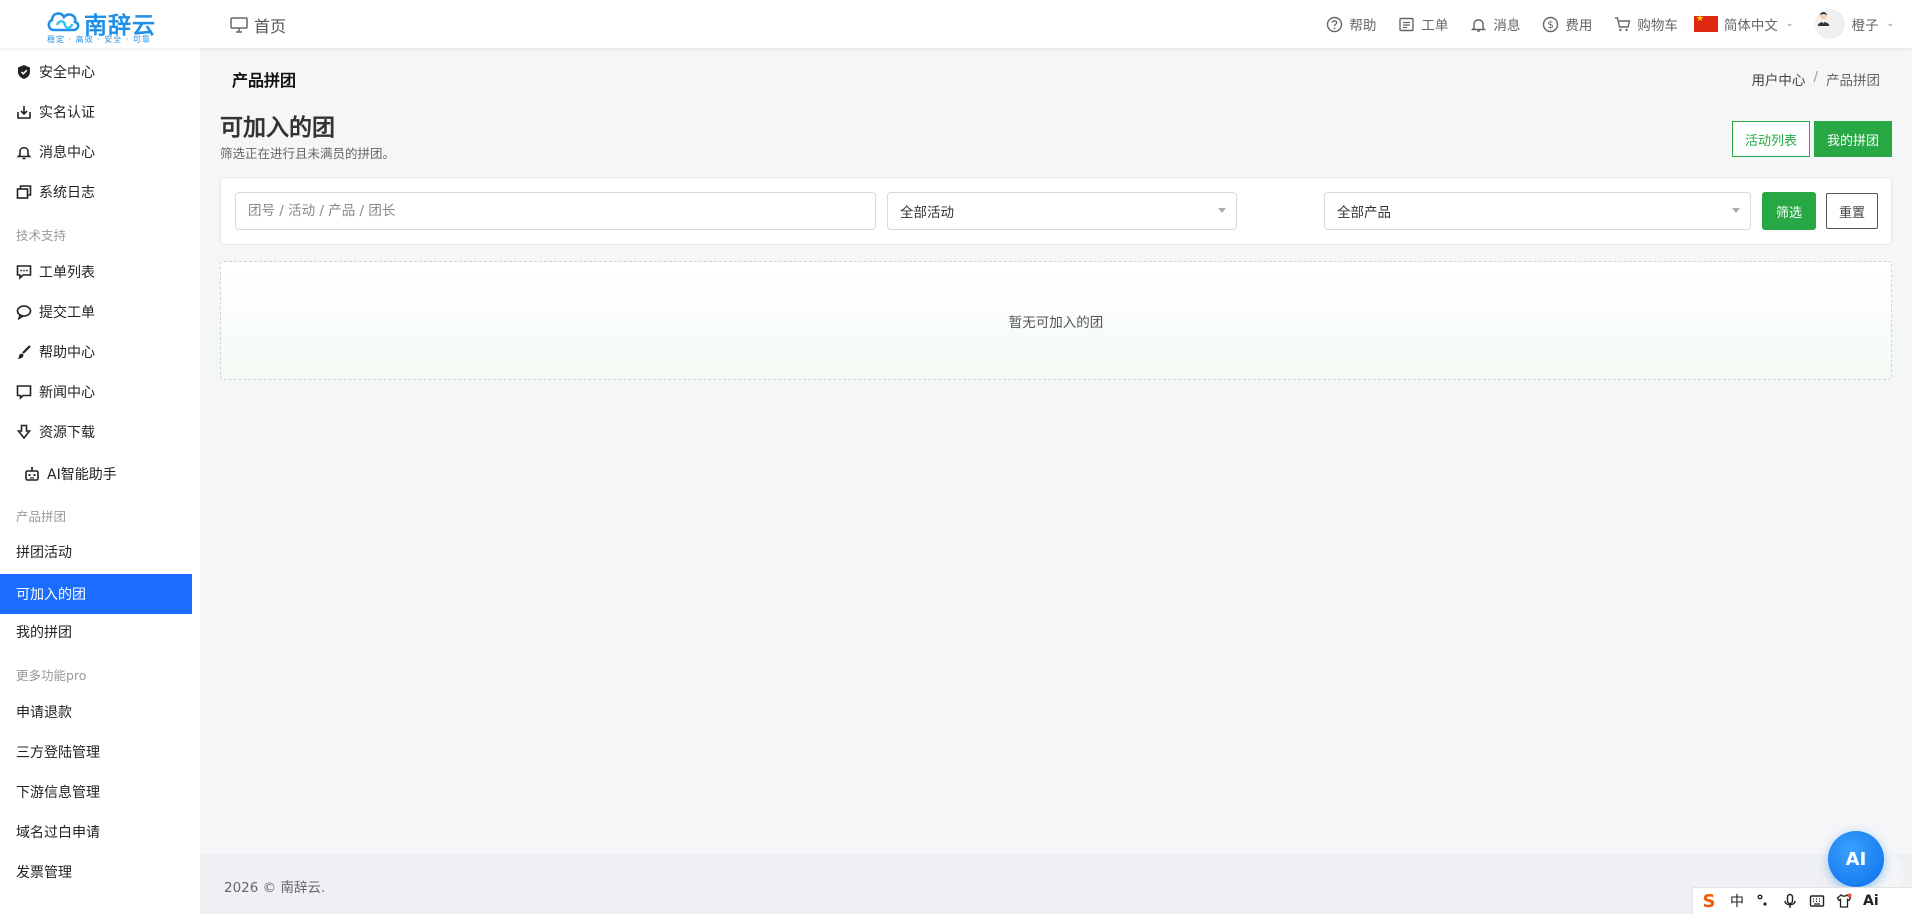 This screenshot has height=914, width=1912. I want to click on sidebar-item-security: 安全中心, so click(96, 72).